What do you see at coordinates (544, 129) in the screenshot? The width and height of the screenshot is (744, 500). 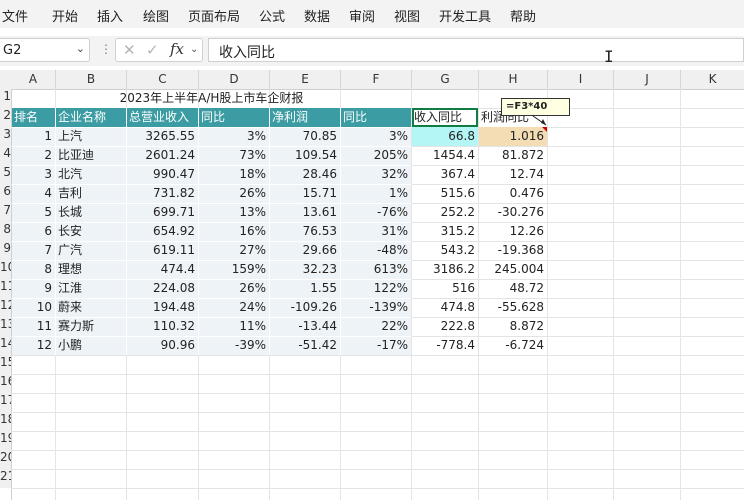 I see `comment-indicator-icon` at bounding box center [544, 129].